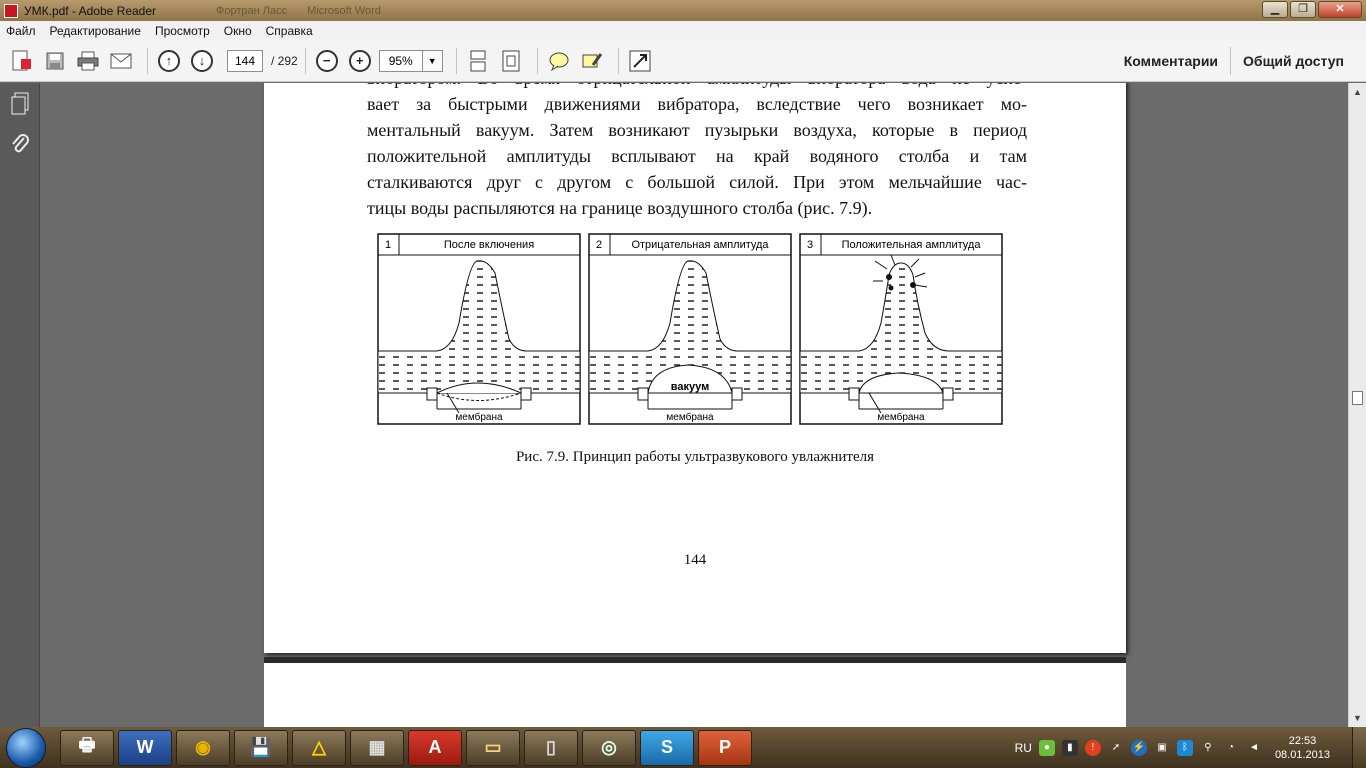 The image size is (1366, 768). Describe the element at coordinates (810, 245) in the screenshot. I see `panel-number: 3` at that location.